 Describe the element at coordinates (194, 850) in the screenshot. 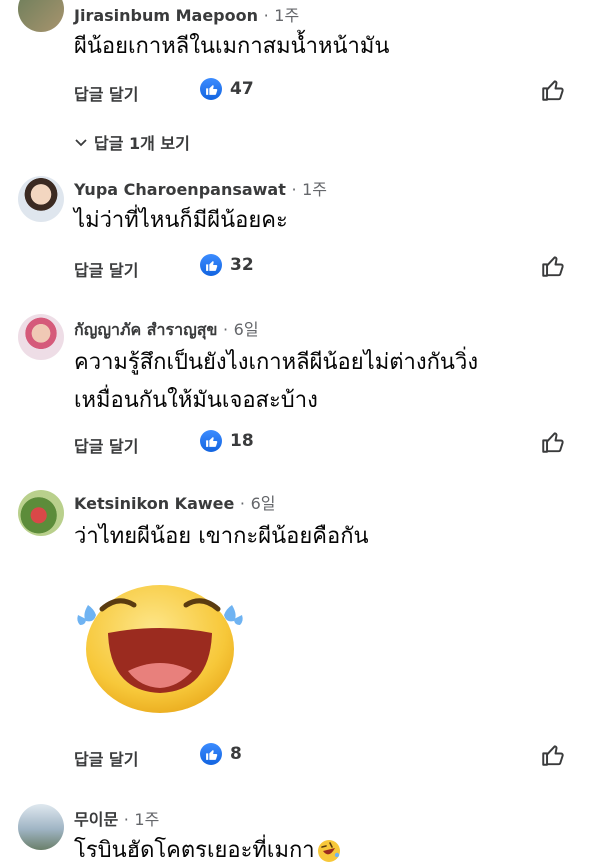

I see `comment-text-line: โรบินฮัดโคตรเยอะที่เมกา` at that location.